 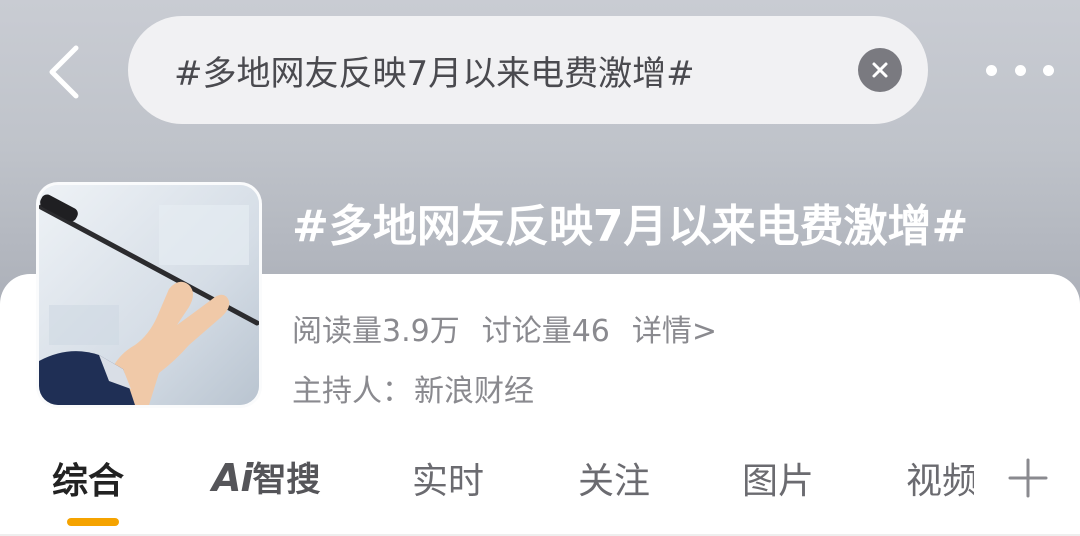 I want to click on tab-video: 视频, so click(x=940, y=478).